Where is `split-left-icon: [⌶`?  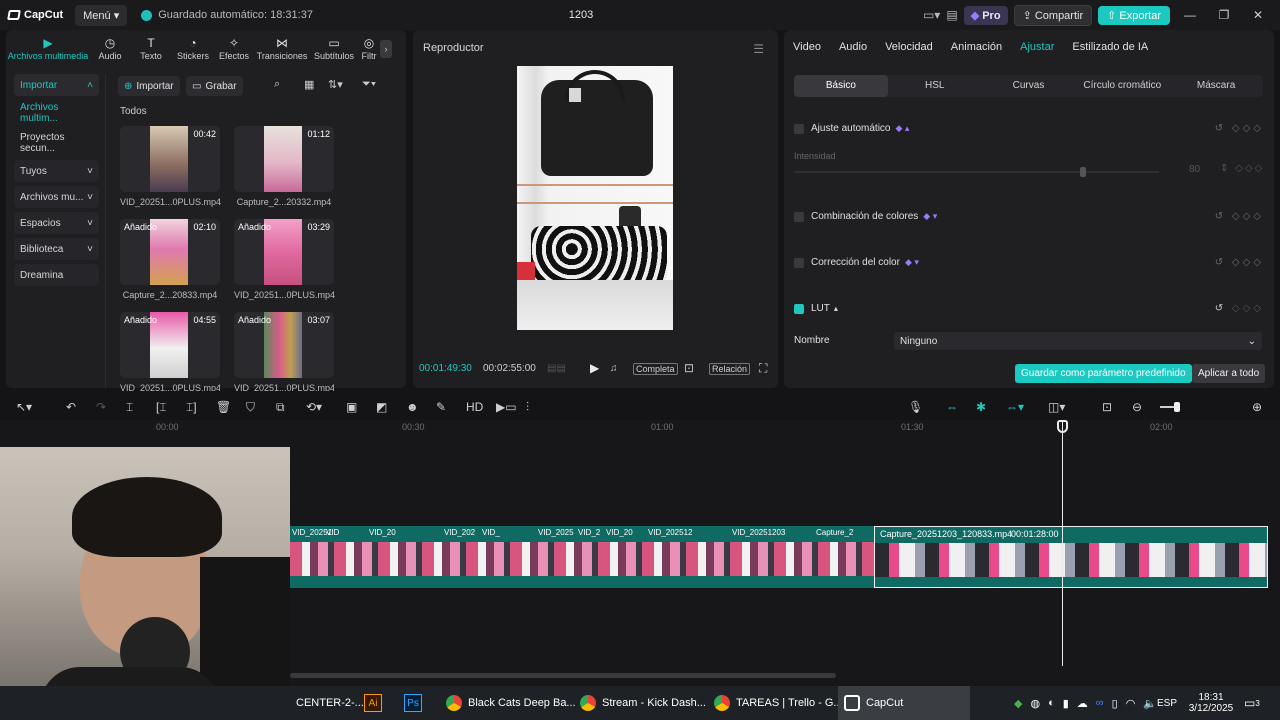 split-left-icon: [⌶ is located at coordinates (161, 407).